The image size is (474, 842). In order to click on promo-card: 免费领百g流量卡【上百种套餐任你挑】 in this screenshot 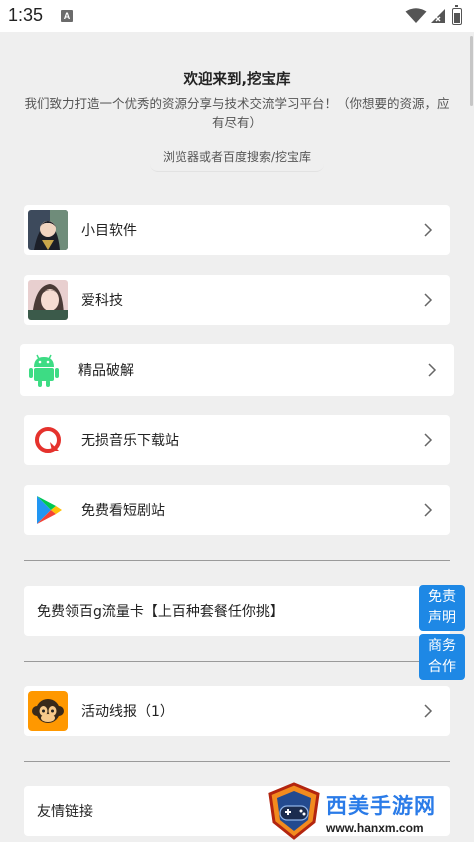, I will do `click(237, 611)`.